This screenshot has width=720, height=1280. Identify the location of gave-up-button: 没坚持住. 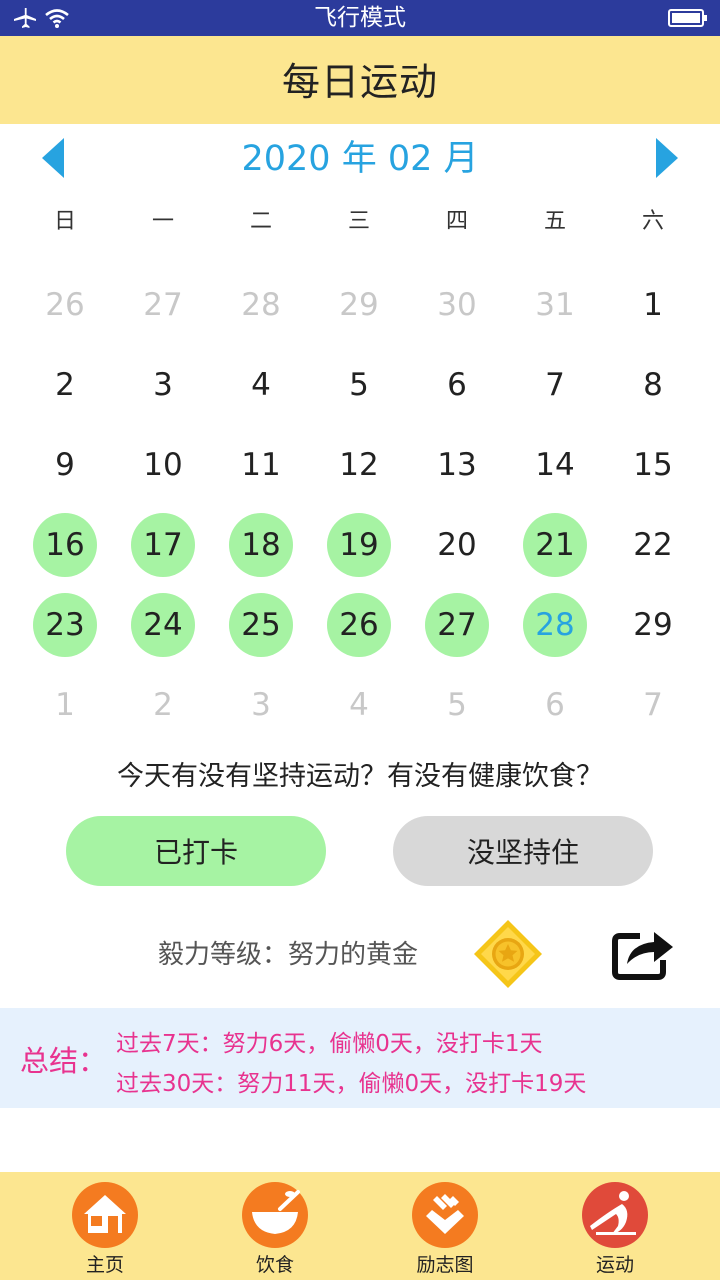
(523, 851).